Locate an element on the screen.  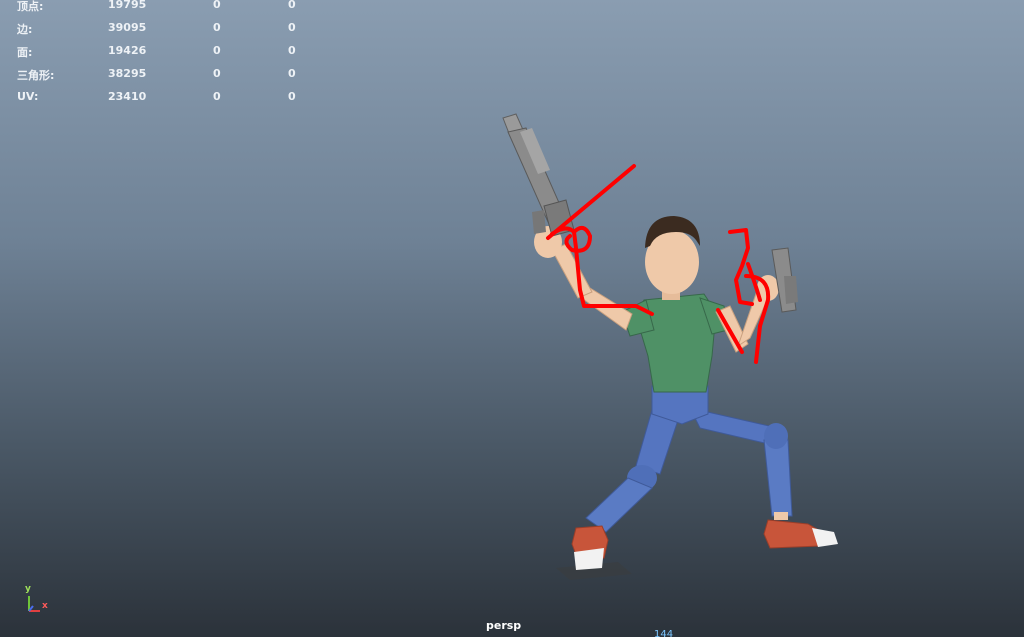
rifle is located at coordinates (538, 175).